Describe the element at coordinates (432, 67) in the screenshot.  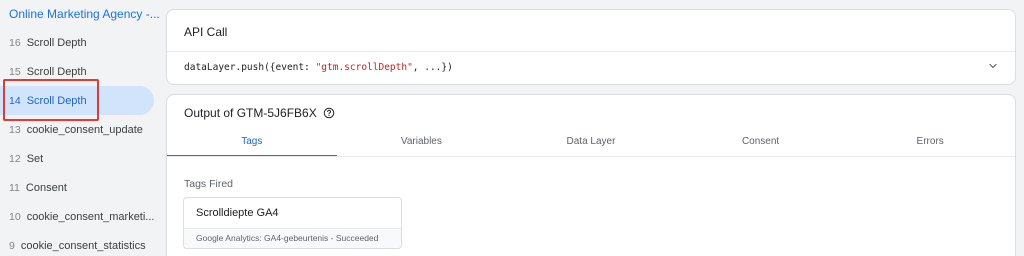
I see `code-suffix: , ...})` at that location.